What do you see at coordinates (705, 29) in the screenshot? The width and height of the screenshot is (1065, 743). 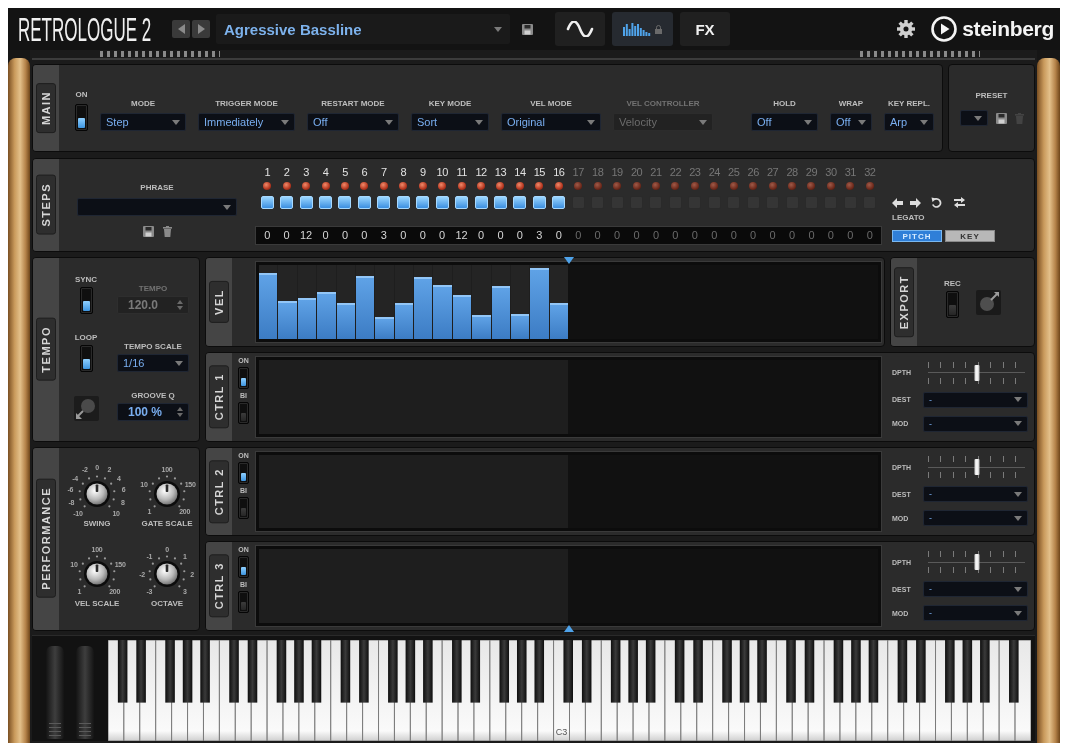 I see `page-button: FX` at bounding box center [705, 29].